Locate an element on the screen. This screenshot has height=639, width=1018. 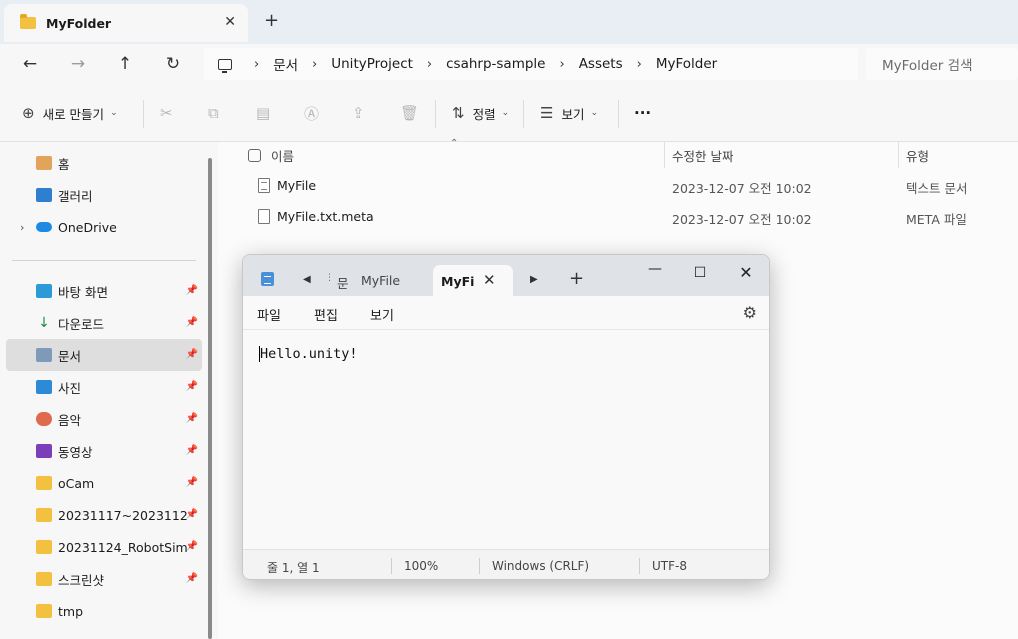
status-encoding: UTF-8 is located at coordinates (669, 566).